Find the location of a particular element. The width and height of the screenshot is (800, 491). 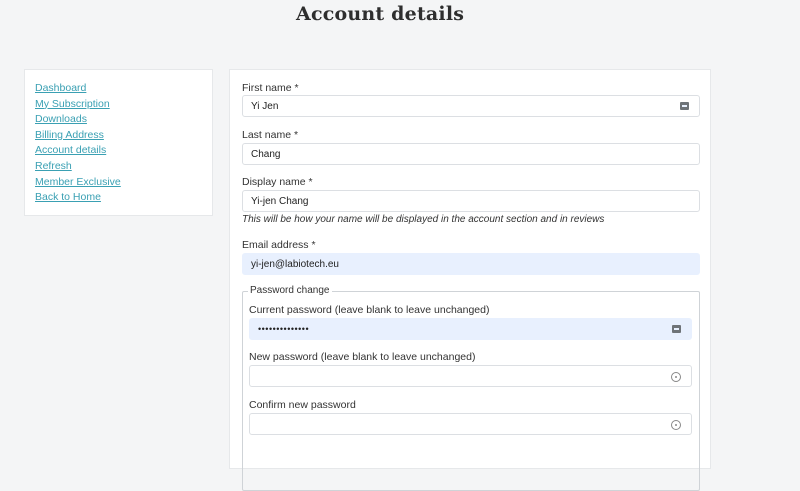

sidebar-item-billing-address: Billing Address is located at coordinates (118, 136).